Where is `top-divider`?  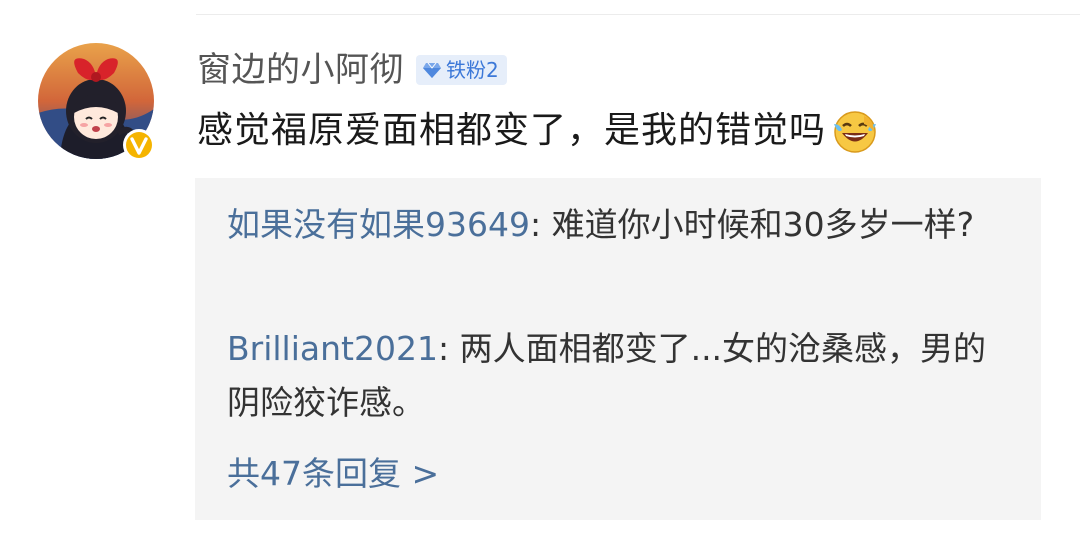 top-divider is located at coordinates (638, 14).